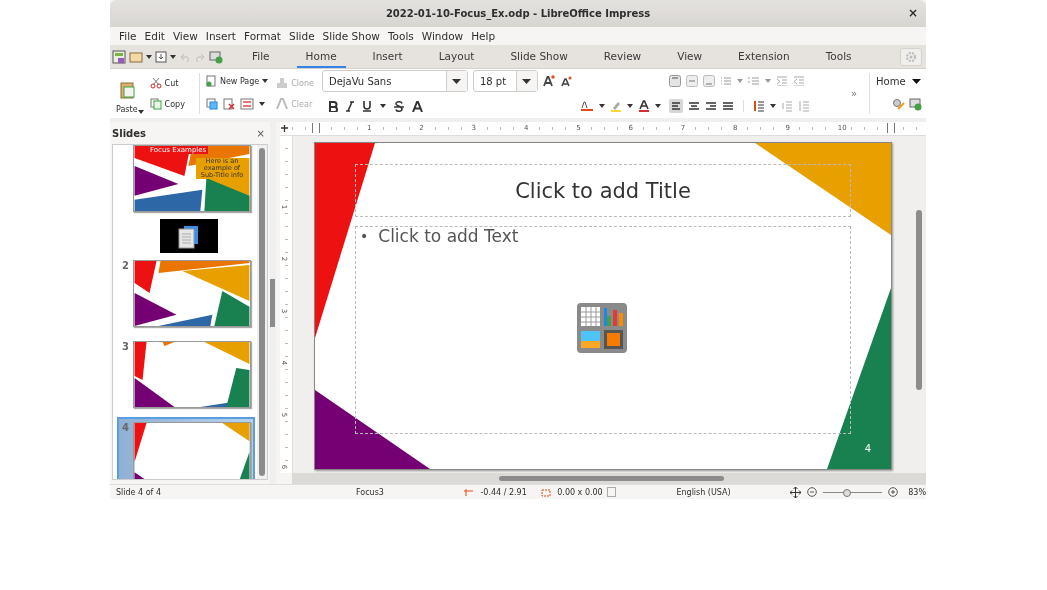 This screenshot has height=590, width=1047. What do you see at coordinates (398, 106) in the screenshot?
I see `strikethrough-icon` at bounding box center [398, 106].